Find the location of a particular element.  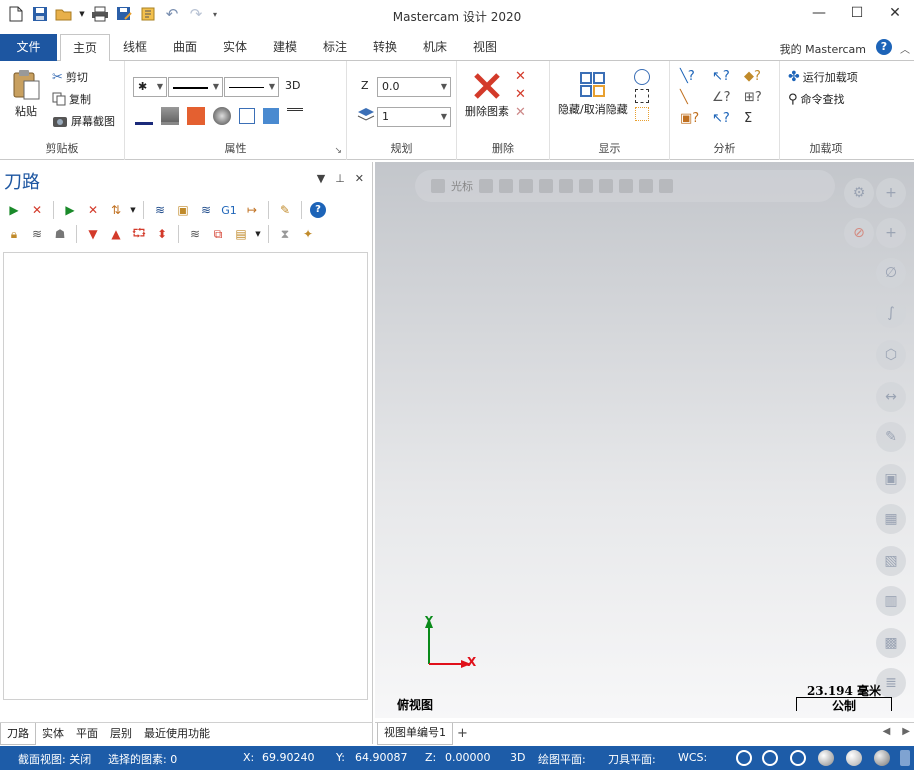

window-mode-icon is located at coordinates (626, 186).